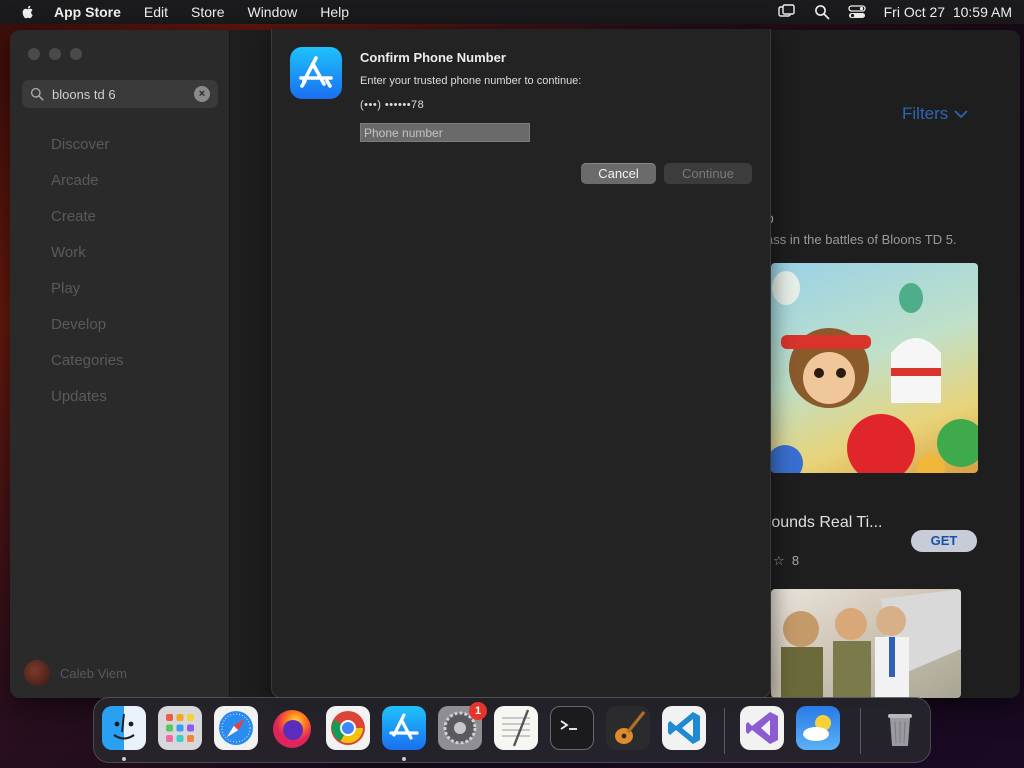 This screenshot has height=768, width=1024. What do you see at coordinates (87, 297) in the screenshot?
I see `sidebar-item-play: Play` at bounding box center [87, 297].